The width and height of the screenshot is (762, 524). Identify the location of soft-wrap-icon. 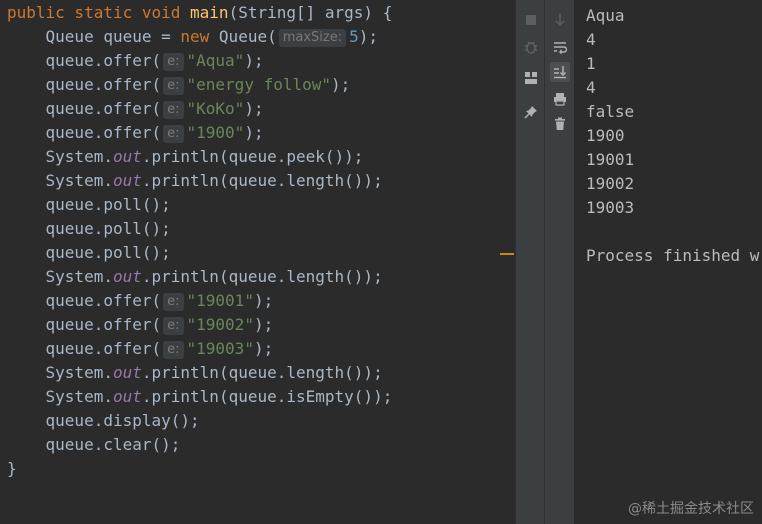
(560, 47).